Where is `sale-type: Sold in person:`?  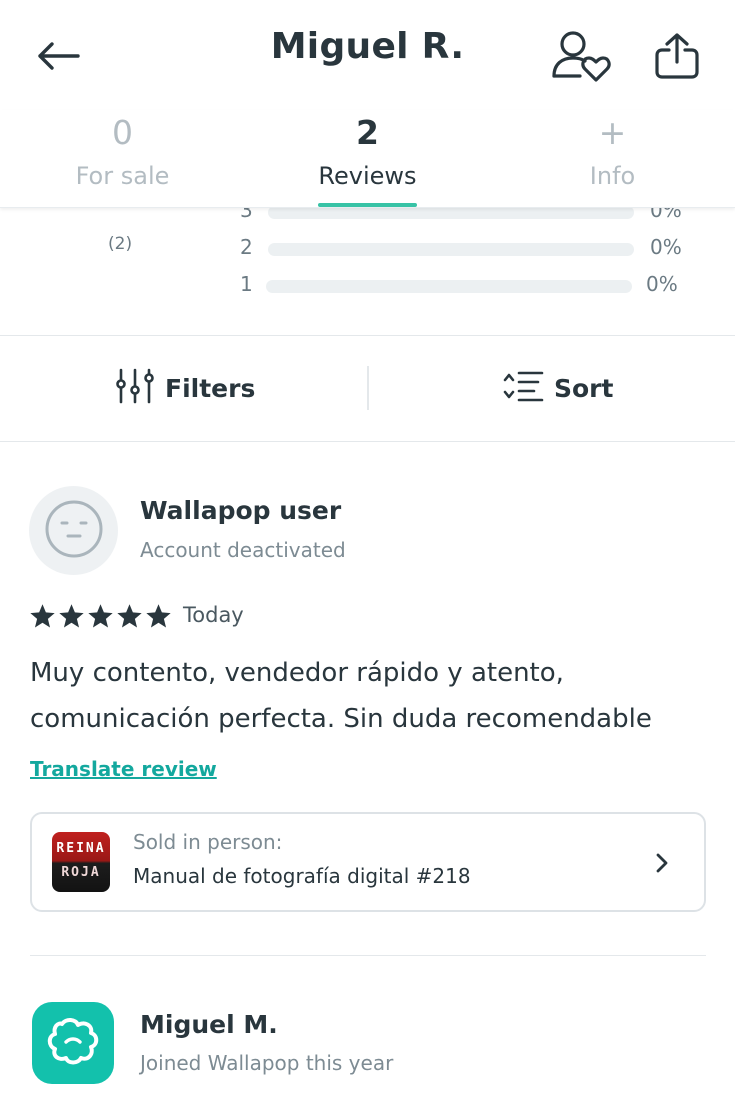 sale-type: Sold in person: is located at coordinates (208, 842).